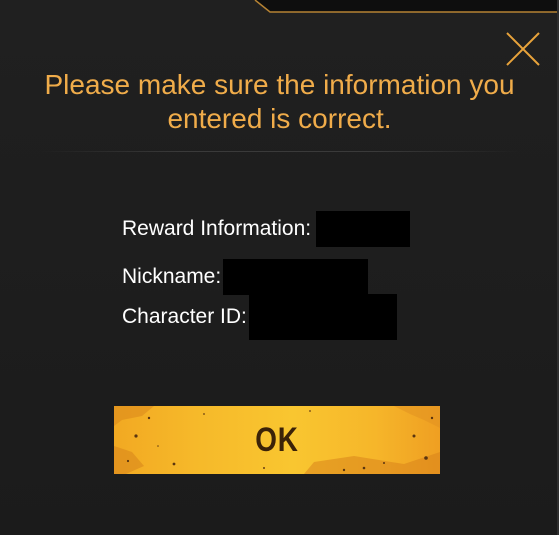  I want to click on ok-button: OK, so click(277, 440).